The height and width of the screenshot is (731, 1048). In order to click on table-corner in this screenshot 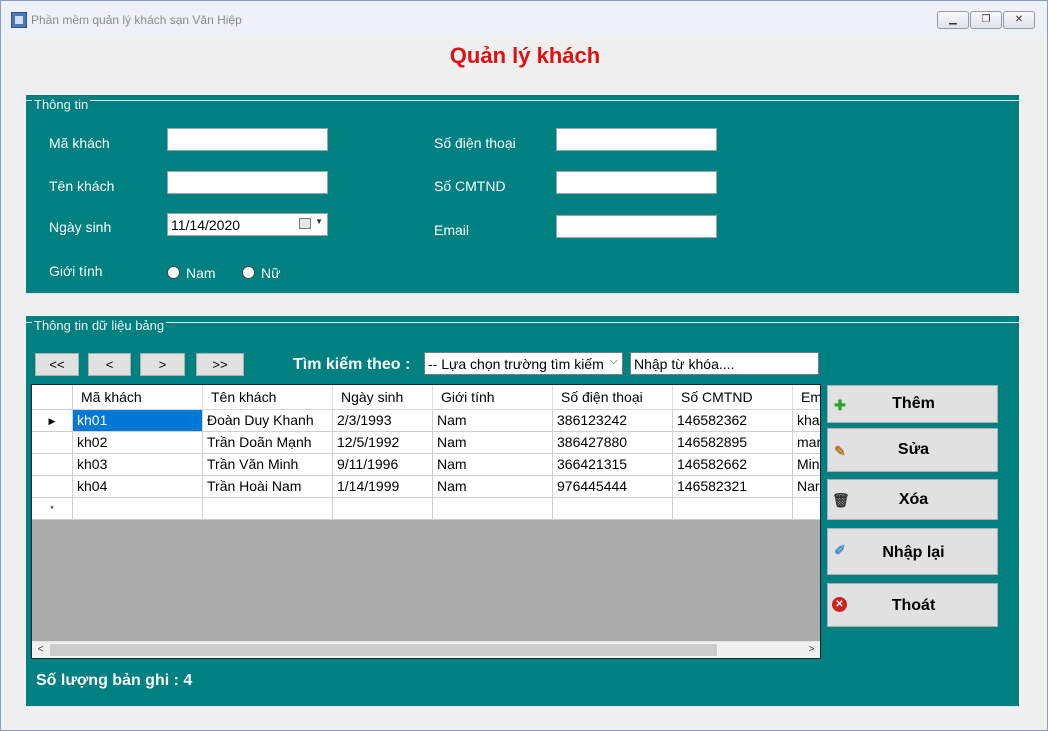, I will do `click(52, 397)`.